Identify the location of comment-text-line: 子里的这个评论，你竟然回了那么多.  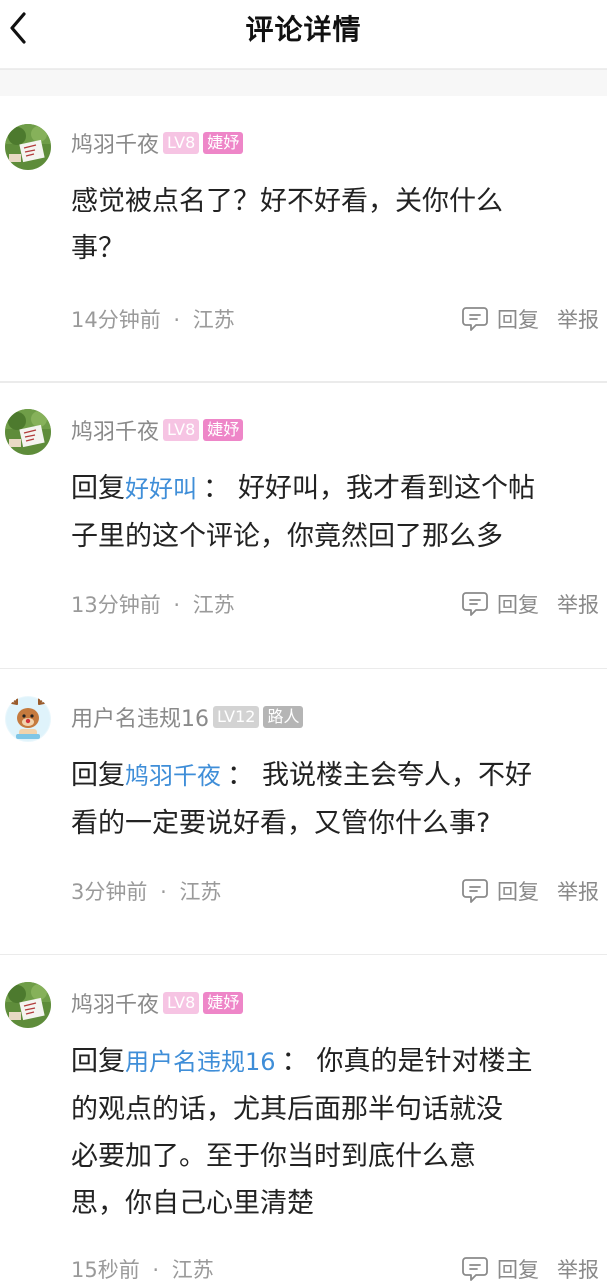
(287, 536).